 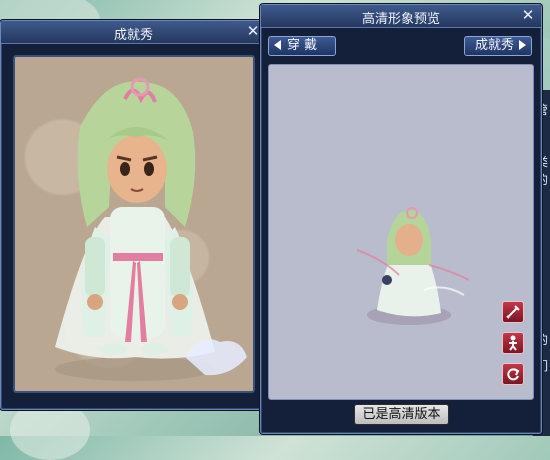 I want to click on prev-button-label: 穿 戴, so click(x=302, y=45).